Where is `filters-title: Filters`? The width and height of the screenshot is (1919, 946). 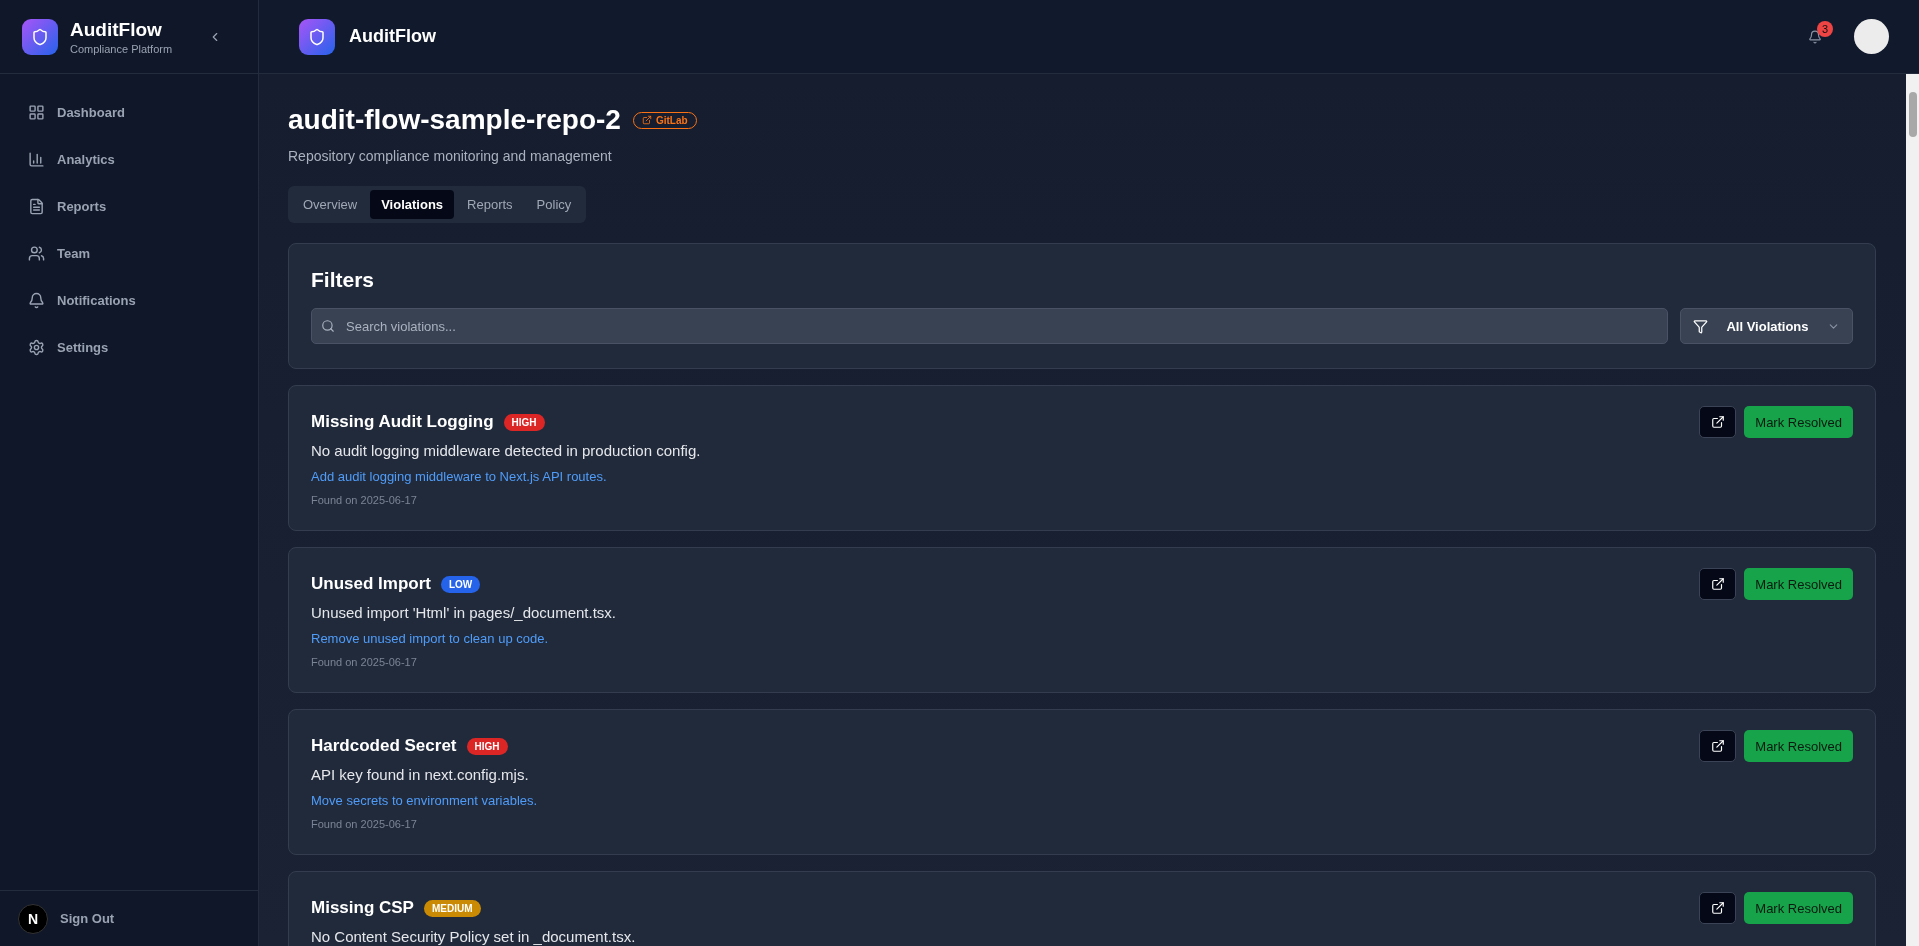 filters-title: Filters is located at coordinates (343, 280).